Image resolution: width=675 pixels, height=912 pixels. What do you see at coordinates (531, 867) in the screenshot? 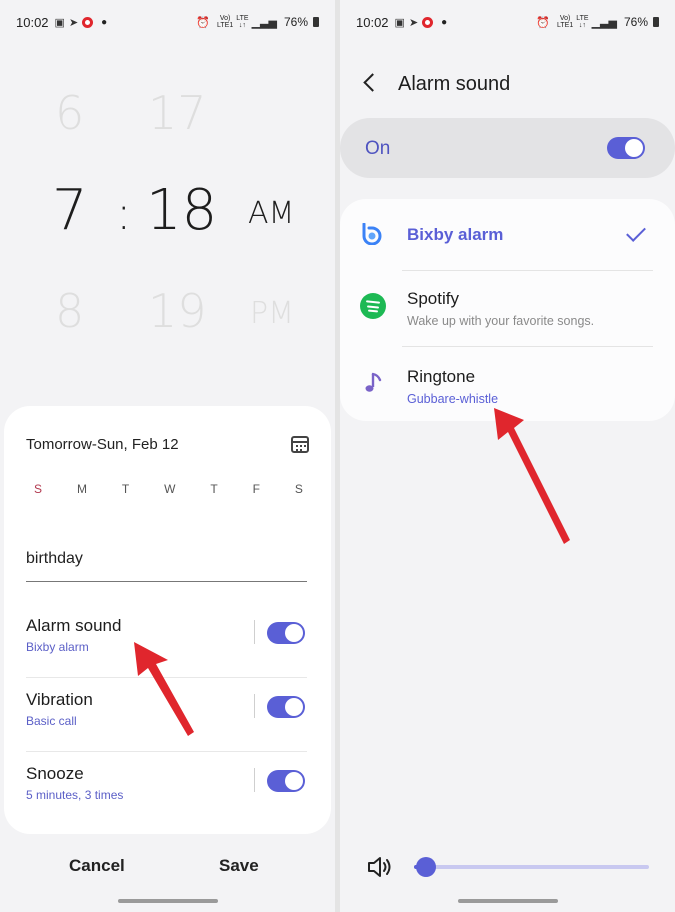
I see `volume-track` at bounding box center [531, 867].